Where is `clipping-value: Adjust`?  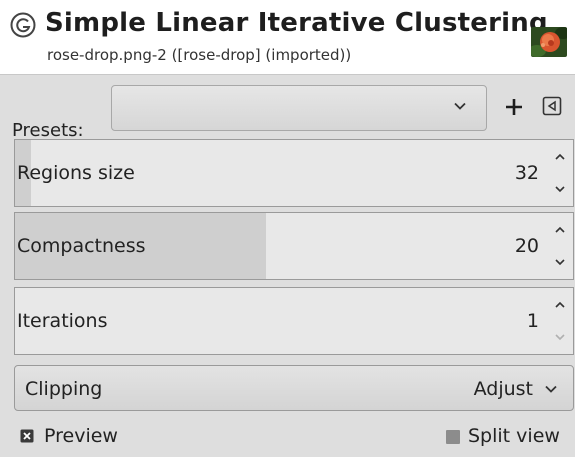
clipping-value: Adjust is located at coordinates (503, 389).